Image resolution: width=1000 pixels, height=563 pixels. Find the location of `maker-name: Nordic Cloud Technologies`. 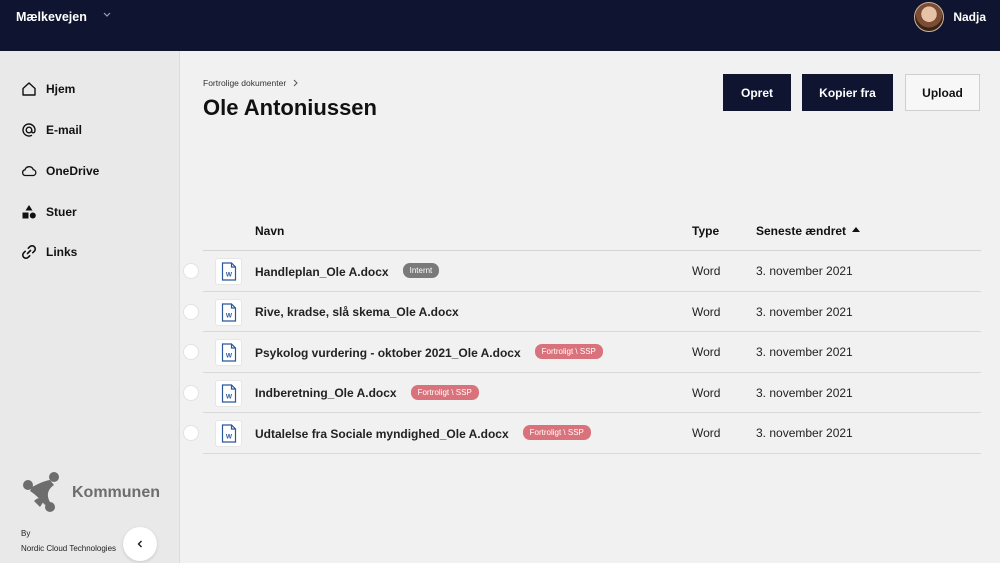

maker-name: Nordic Cloud Technologies is located at coordinates (69, 548).